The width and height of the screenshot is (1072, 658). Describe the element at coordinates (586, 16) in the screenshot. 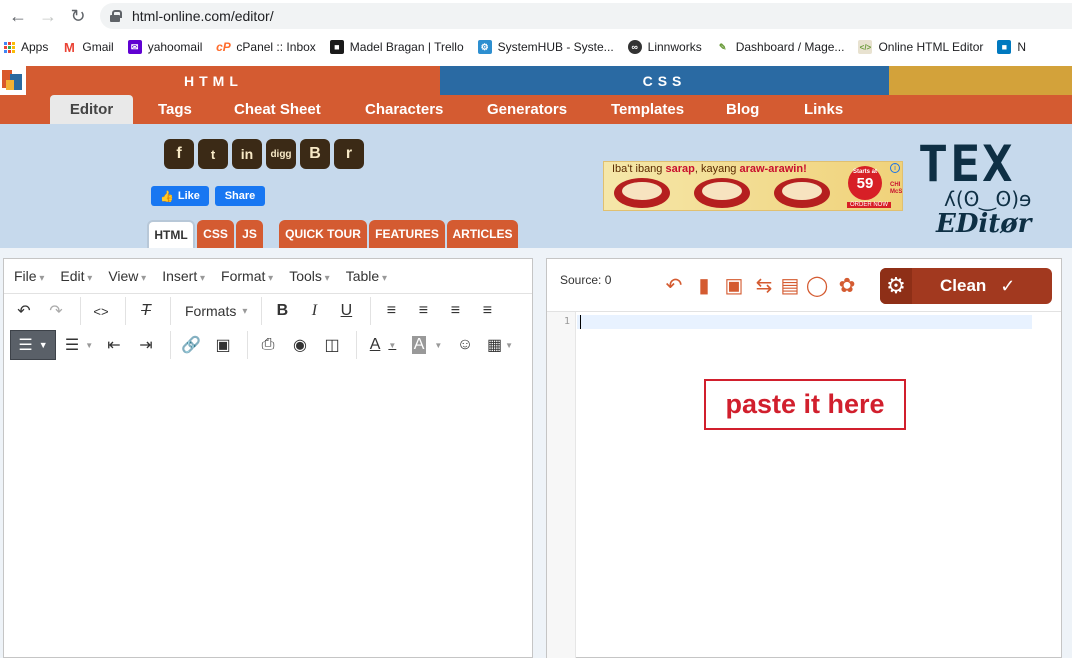

I see `address-bar: html-online.com/editor/` at that location.